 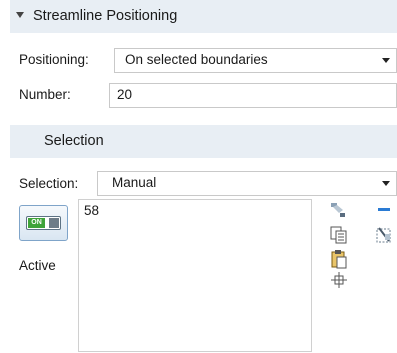 What do you see at coordinates (338, 210) in the screenshot?
I see `paint-selection-icon` at bounding box center [338, 210].